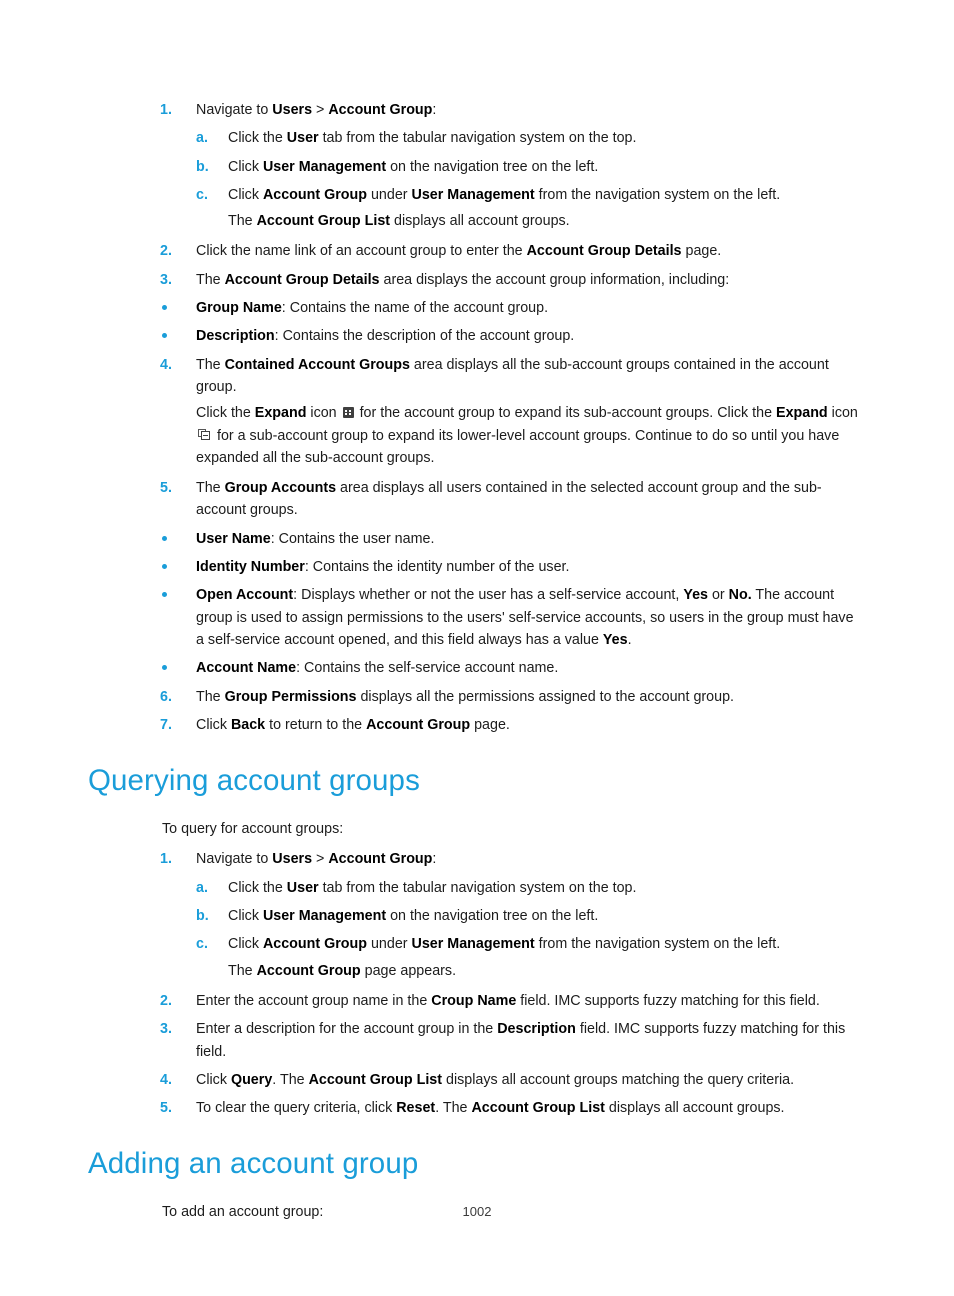 The height and width of the screenshot is (1296, 954). What do you see at coordinates (248, 724) in the screenshot?
I see `emphasis-back: Back` at bounding box center [248, 724].